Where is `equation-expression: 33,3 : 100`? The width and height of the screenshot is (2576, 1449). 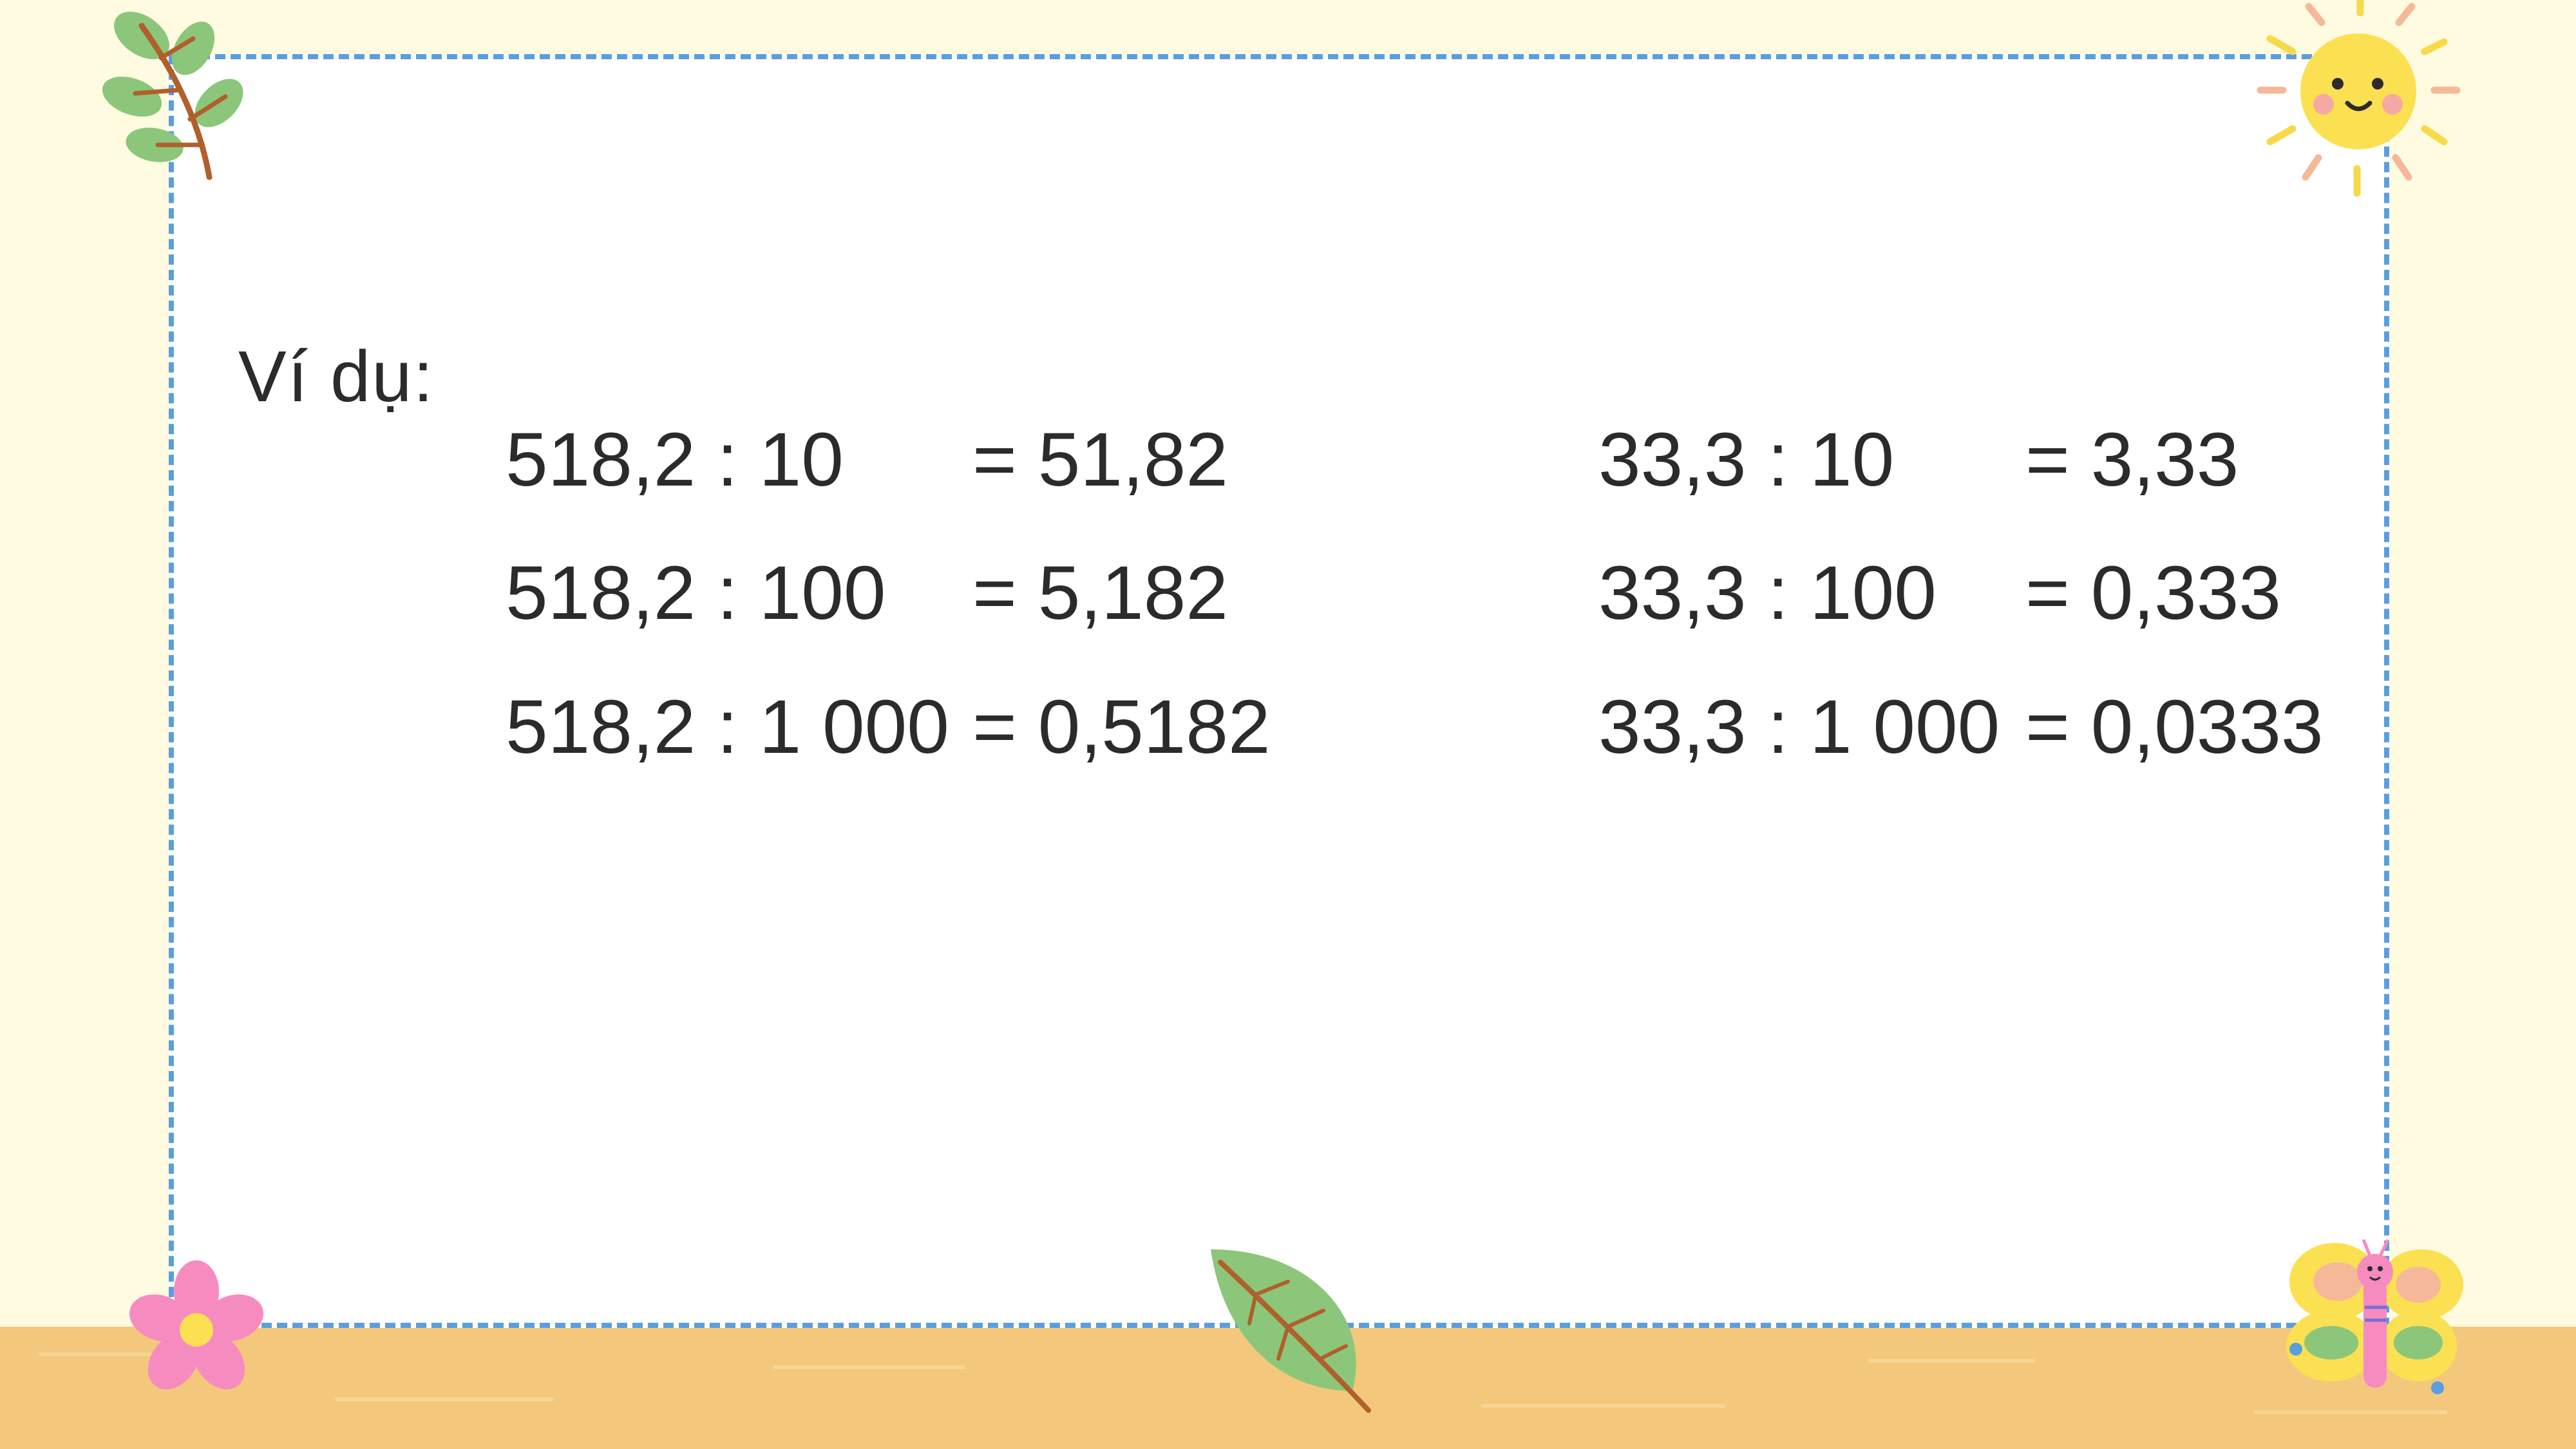
equation-expression: 33,3 : 100 is located at coordinates (1768, 593).